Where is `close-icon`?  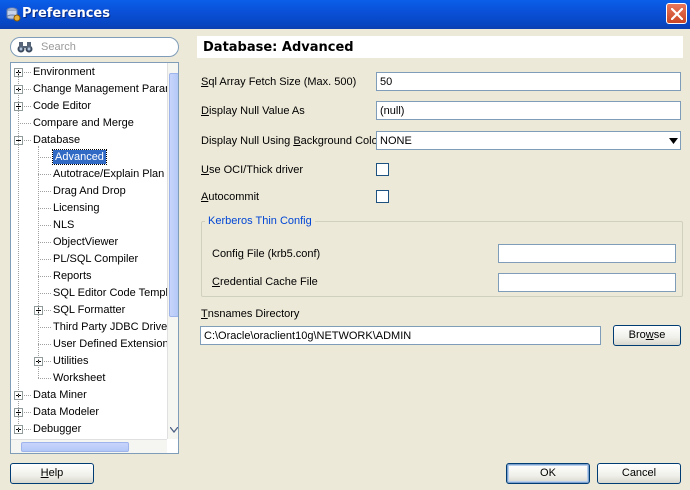 close-icon is located at coordinates (677, 14).